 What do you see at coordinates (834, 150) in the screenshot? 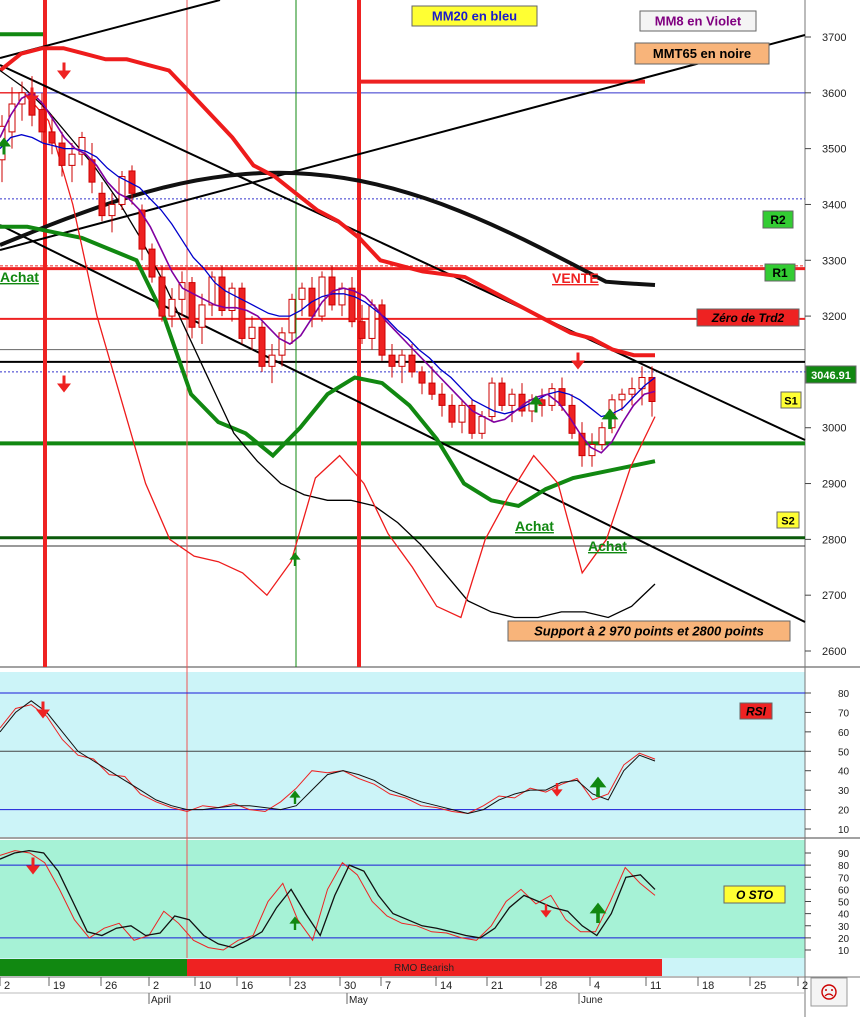
I see `y-tick-label: 3500` at bounding box center [834, 150].